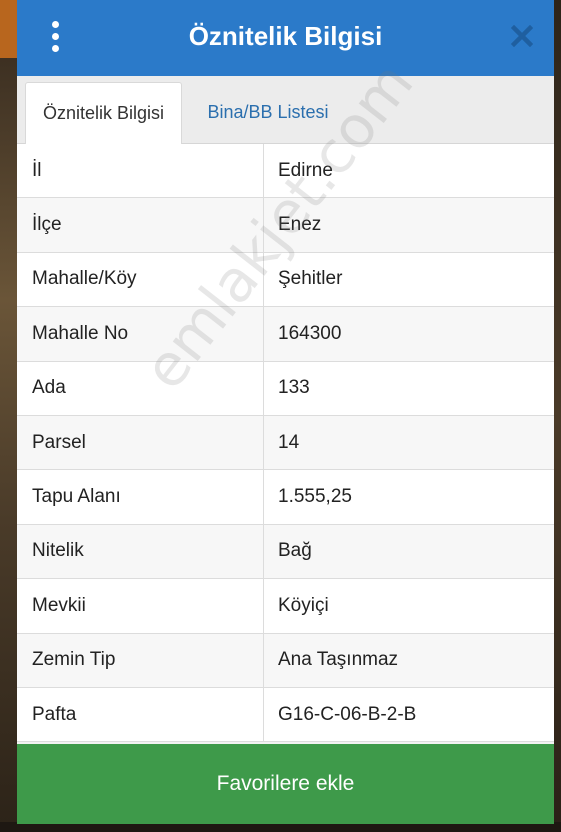  Describe the element at coordinates (289, 442) in the screenshot. I see `row-value: 14` at that location.